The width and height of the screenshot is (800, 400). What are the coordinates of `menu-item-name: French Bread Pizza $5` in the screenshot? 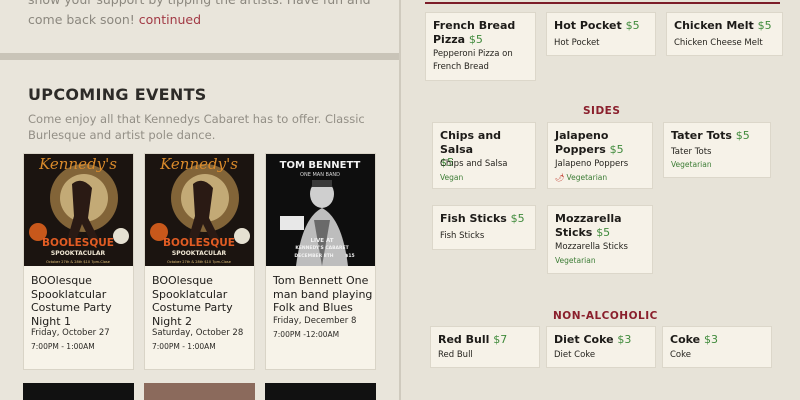 It's located at (474, 32).